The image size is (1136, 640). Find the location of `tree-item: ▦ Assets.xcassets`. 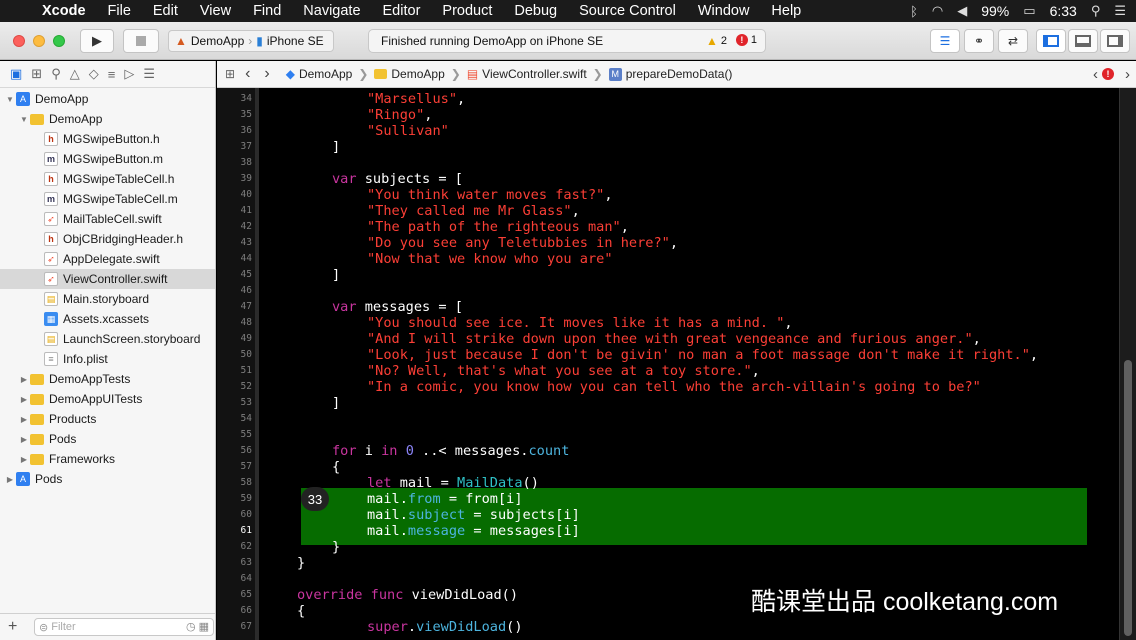

tree-item: ▦ Assets.xcassets is located at coordinates (107, 319).